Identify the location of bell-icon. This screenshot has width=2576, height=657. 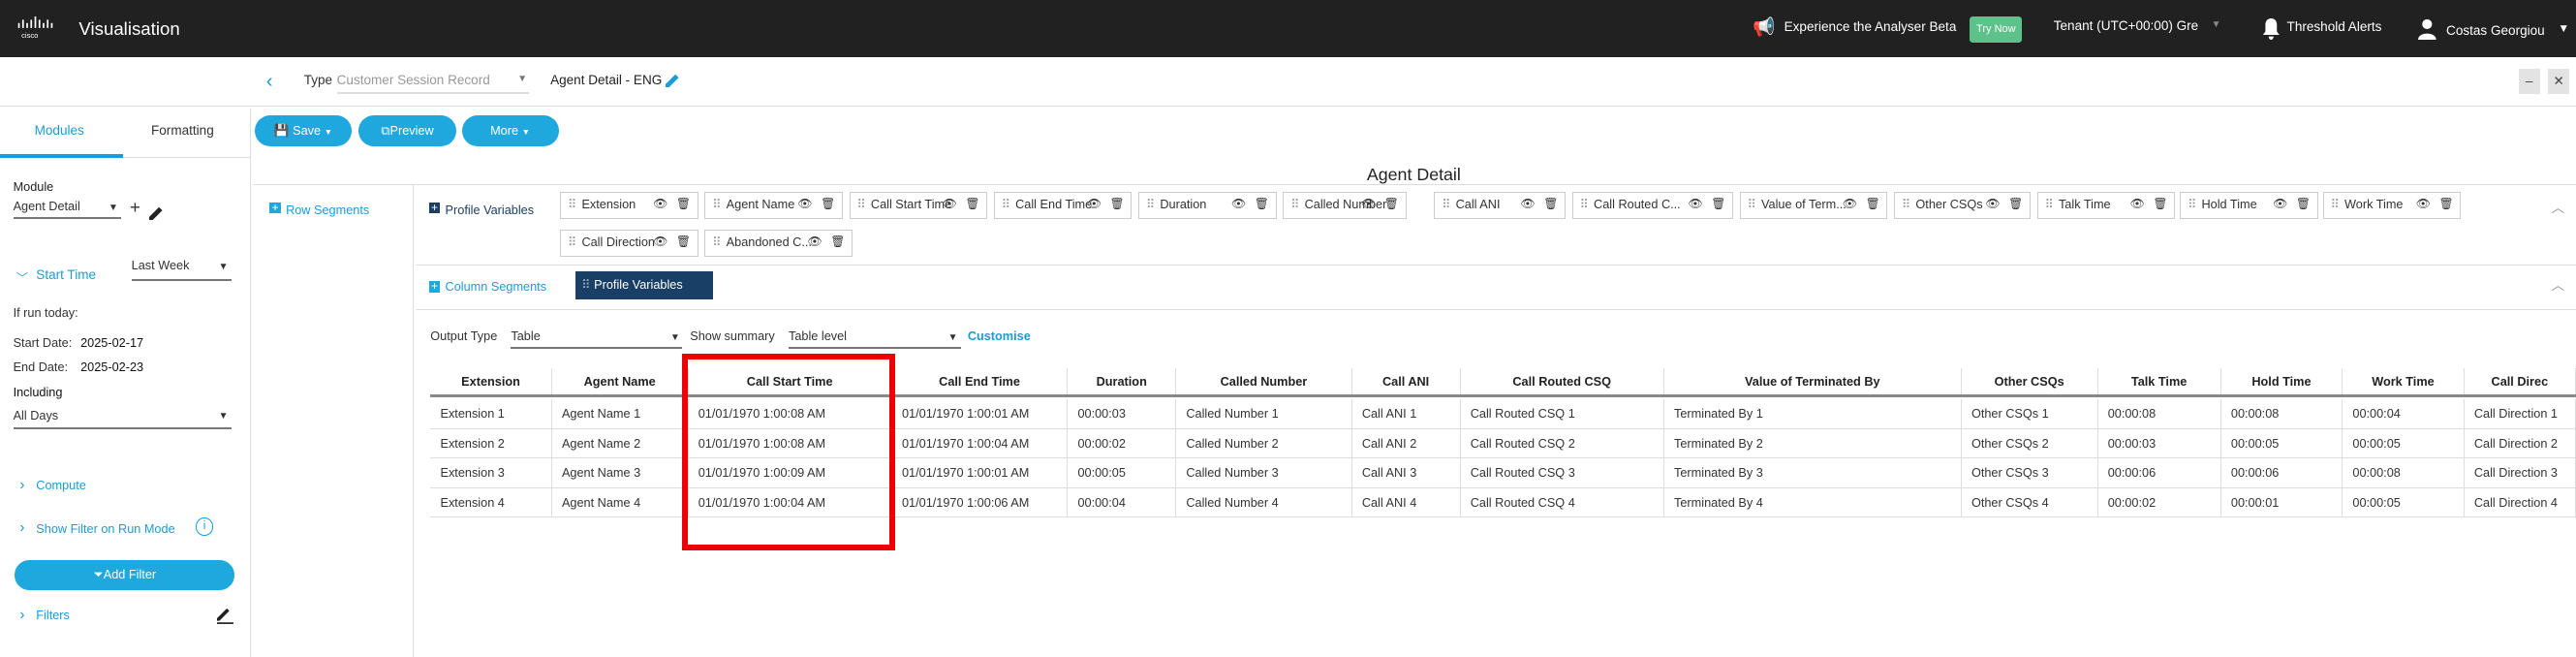
(2271, 28).